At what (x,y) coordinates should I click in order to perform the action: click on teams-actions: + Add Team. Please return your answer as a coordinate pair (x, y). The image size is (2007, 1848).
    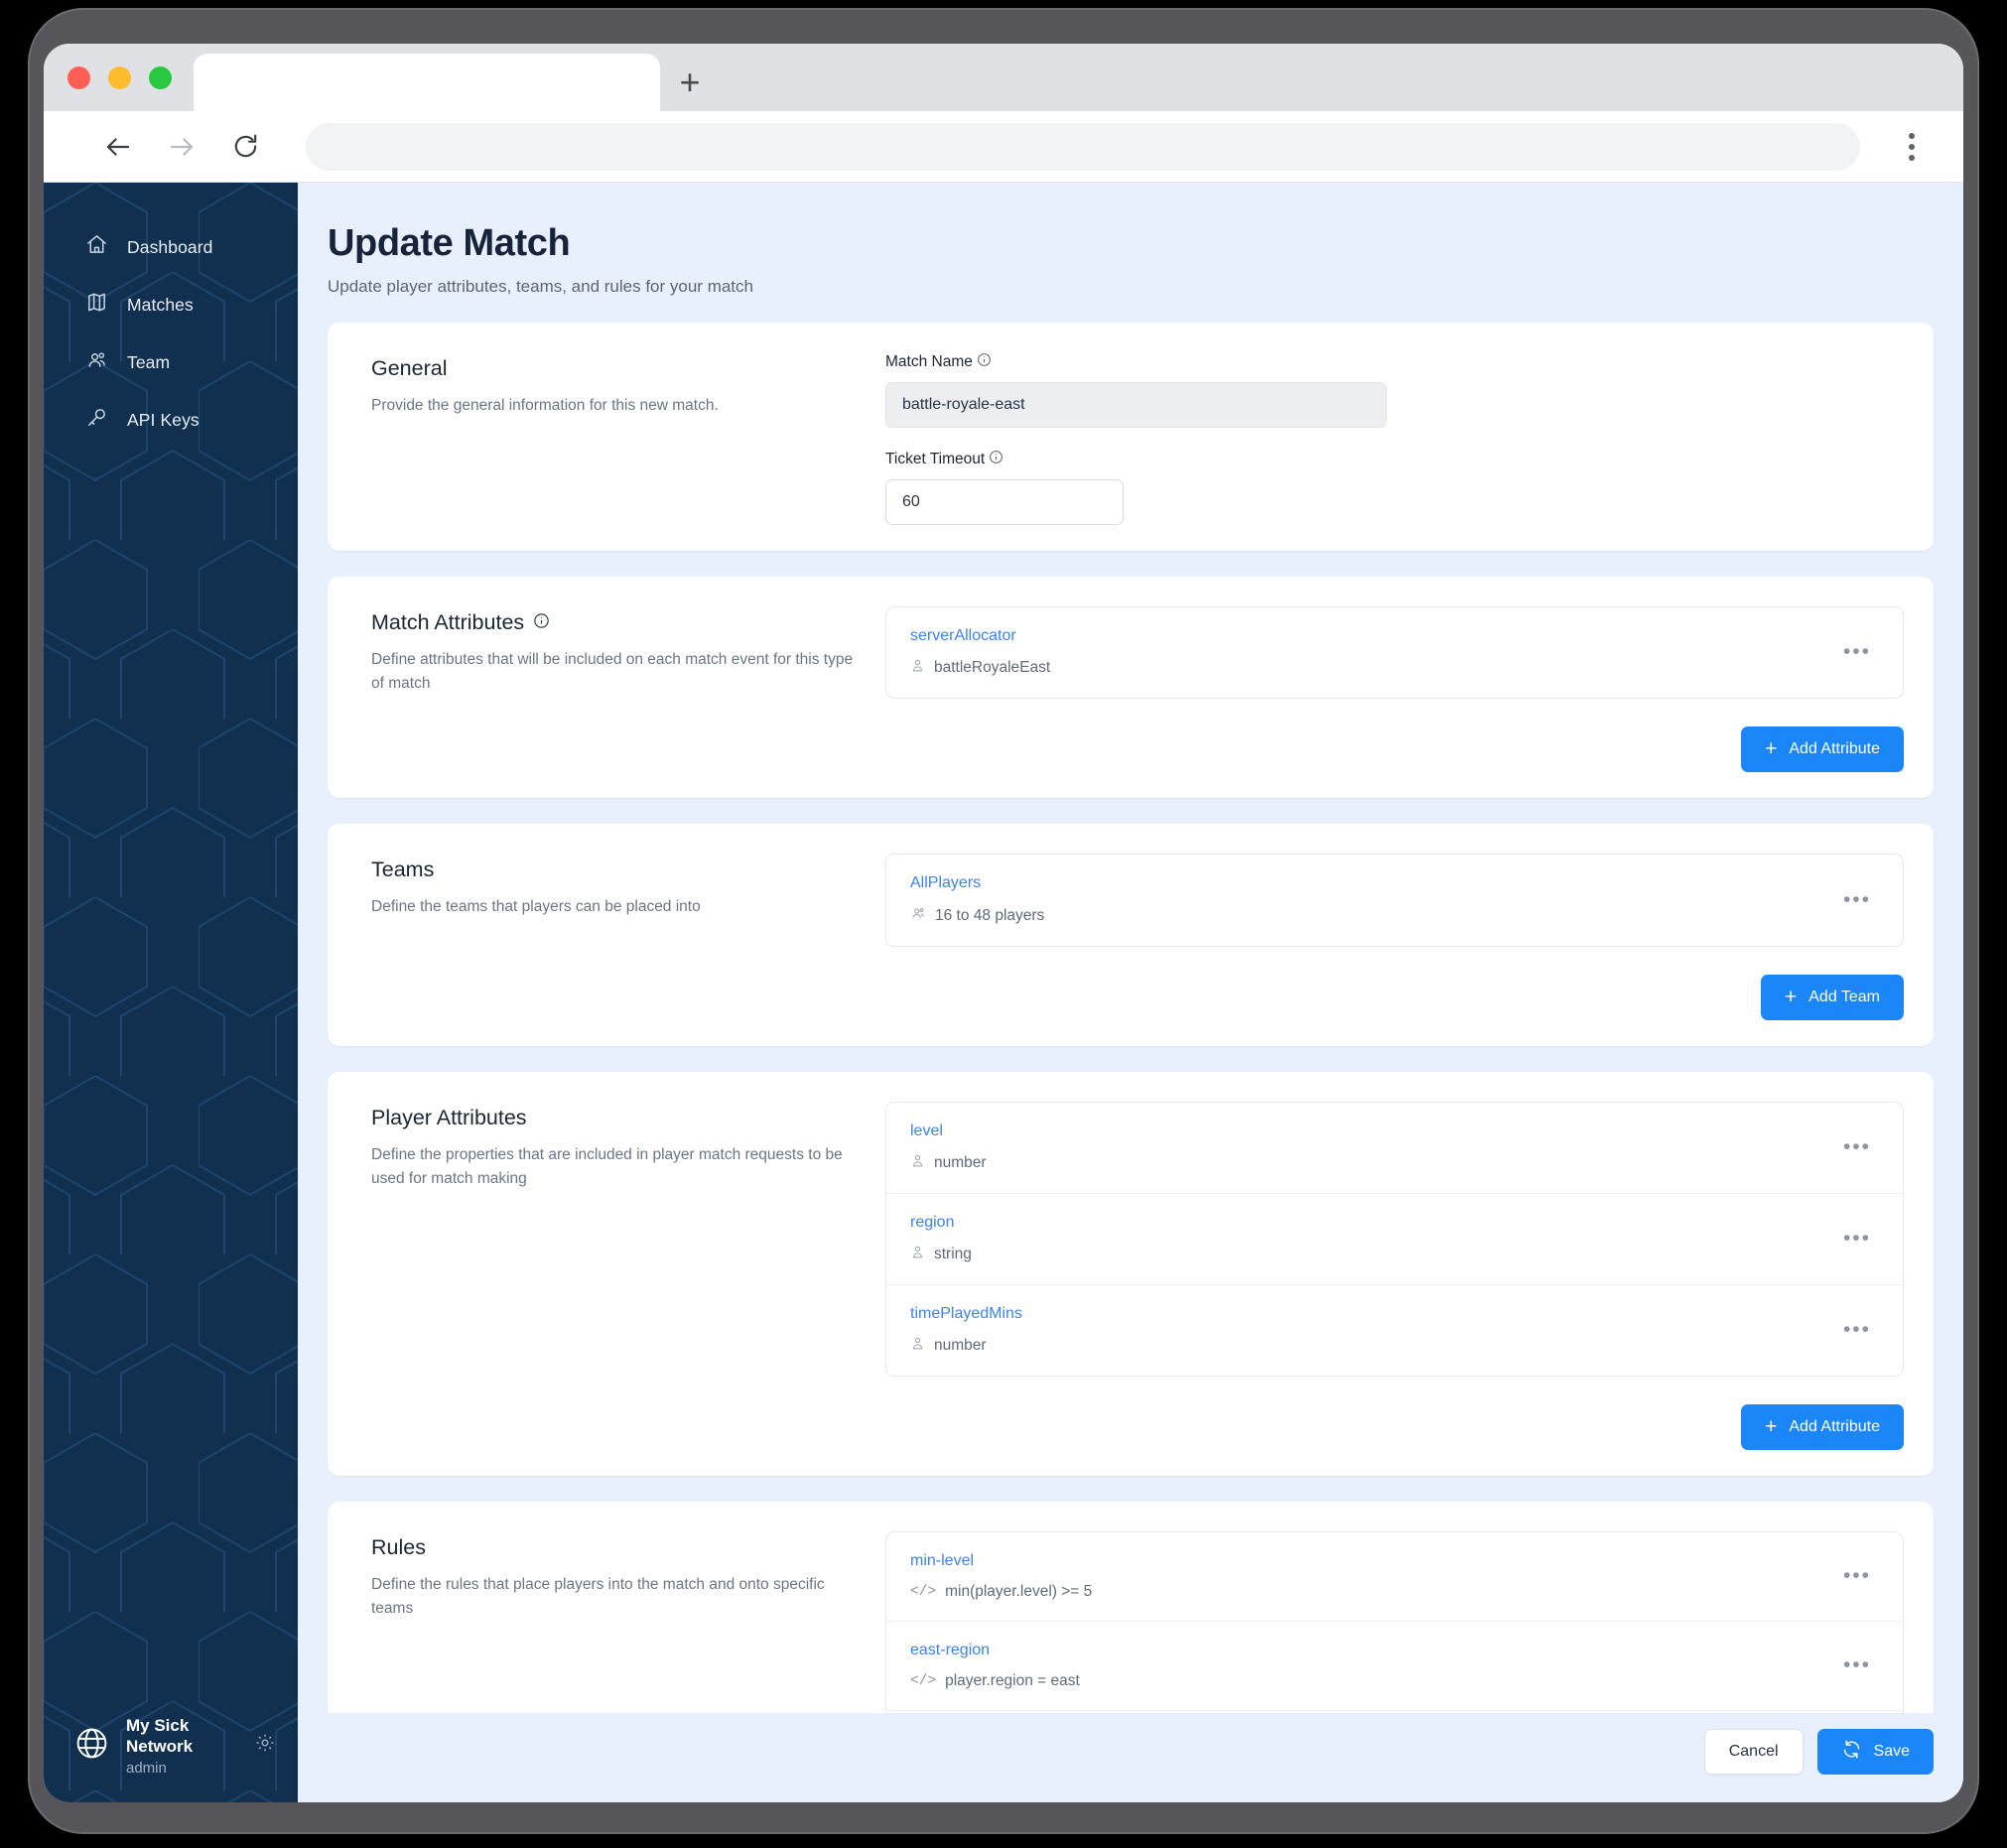
    Looking at the image, I should click on (1394, 997).